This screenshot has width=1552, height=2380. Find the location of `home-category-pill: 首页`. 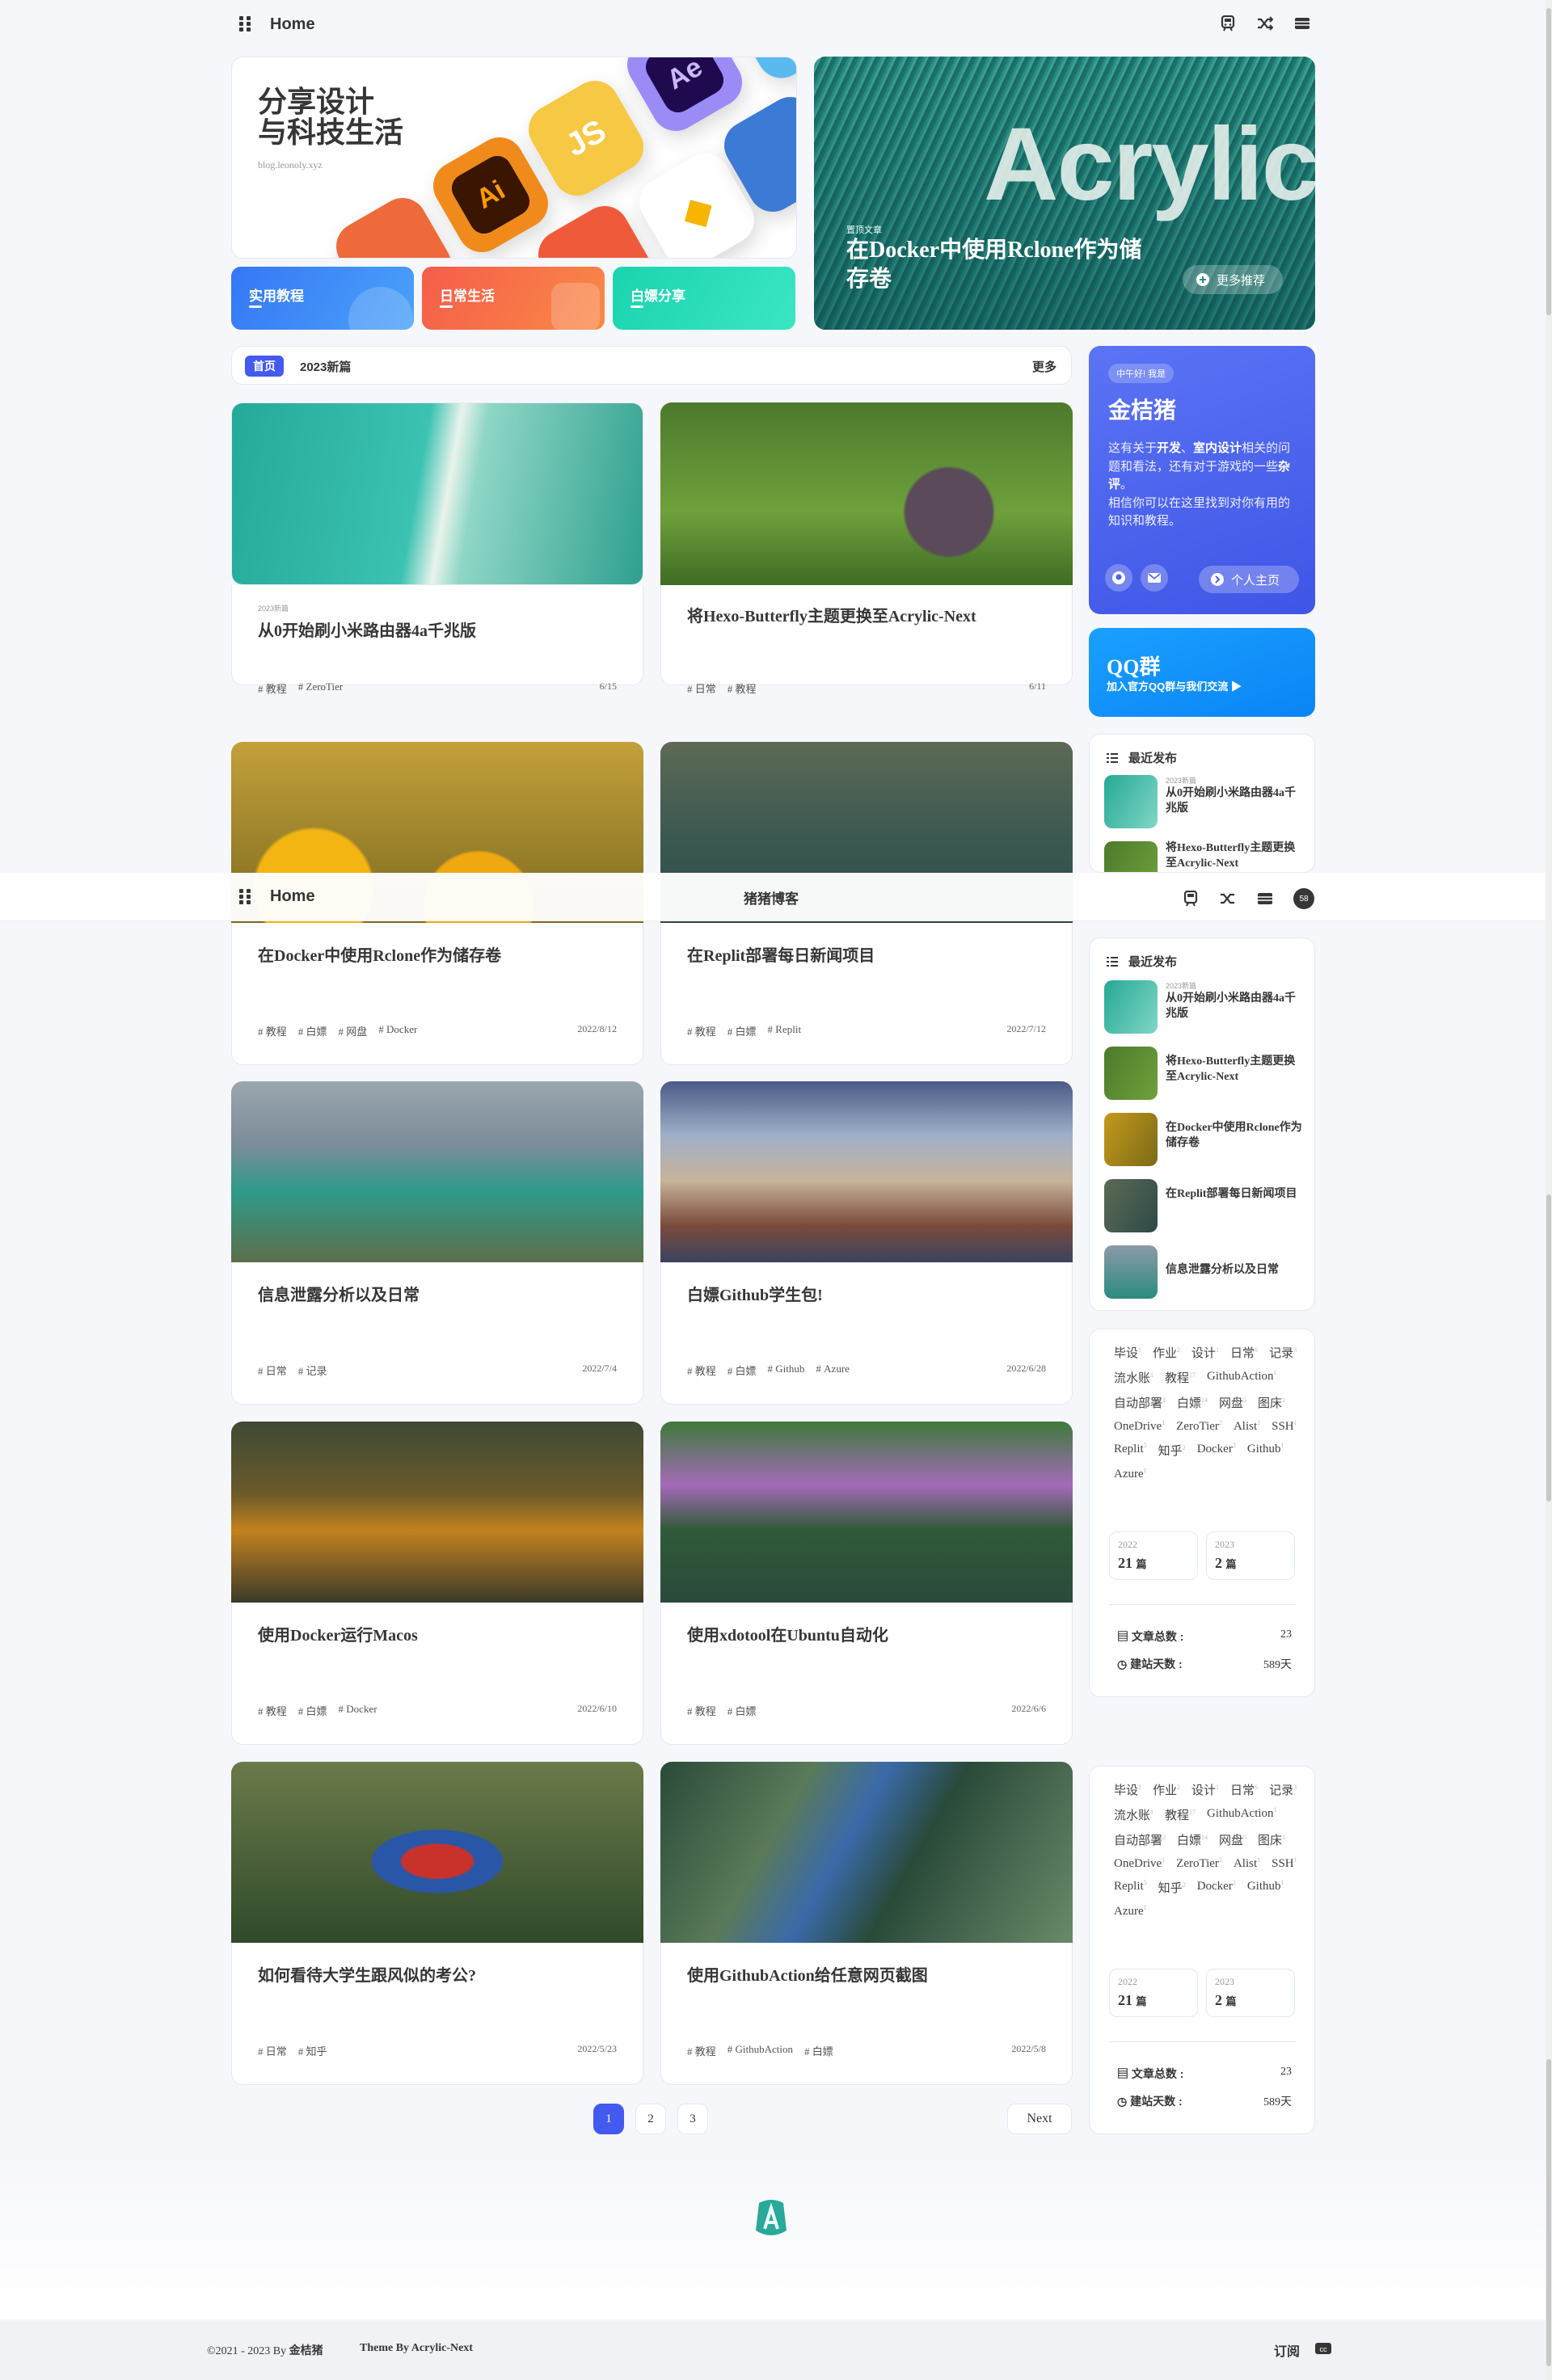

home-category-pill: 首页 is located at coordinates (264, 366).